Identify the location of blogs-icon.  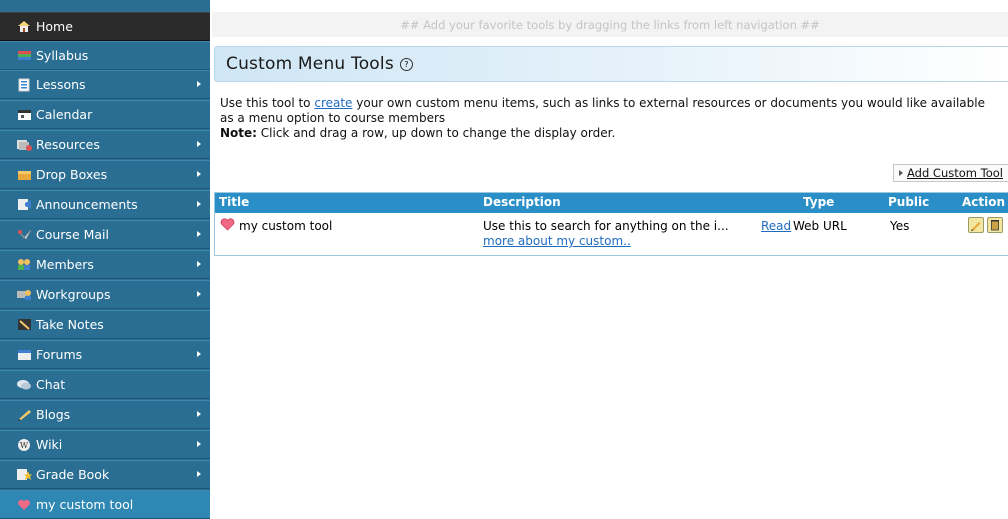
(24, 415).